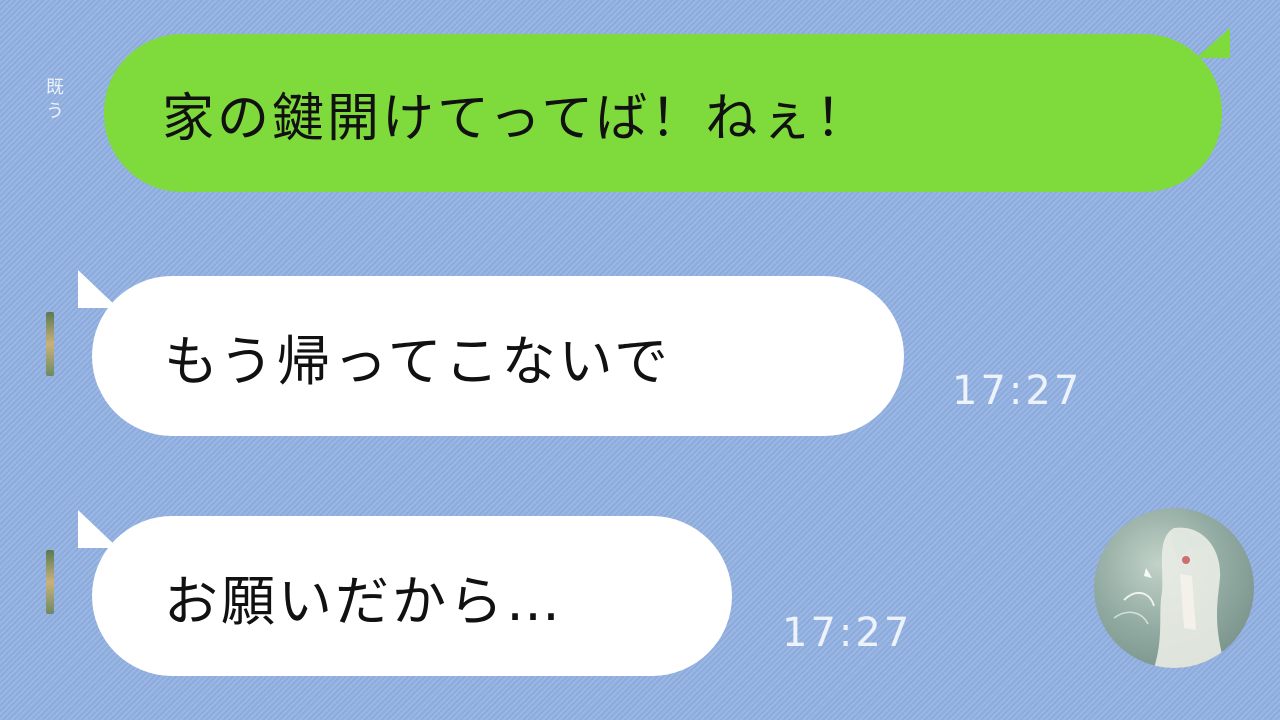  What do you see at coordinates (1213, 43) in the screenshot?
I see `sent-bubble-tail` at bounding box center [1213, 43].